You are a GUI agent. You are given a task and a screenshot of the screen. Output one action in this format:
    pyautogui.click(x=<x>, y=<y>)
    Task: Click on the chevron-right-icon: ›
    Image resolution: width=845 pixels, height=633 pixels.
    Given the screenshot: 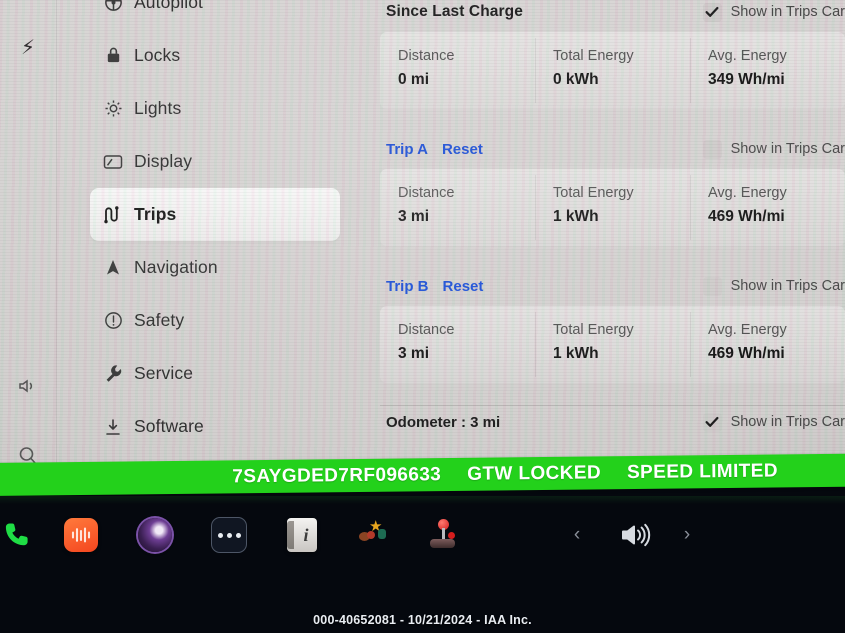 What is the action you would take?
    pyautogui.click(x=687, y=534)
    